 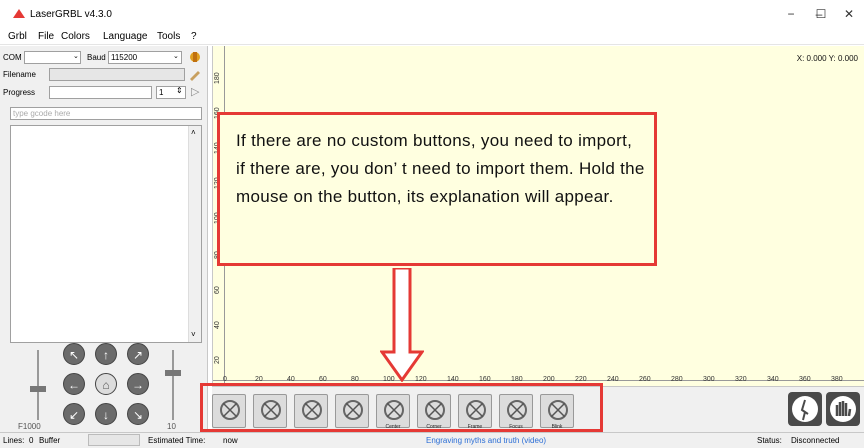 What do you see at coordinates (19, 13) in the screenshot?
I see `app-logo-icon` at bounding box center [19, 13].